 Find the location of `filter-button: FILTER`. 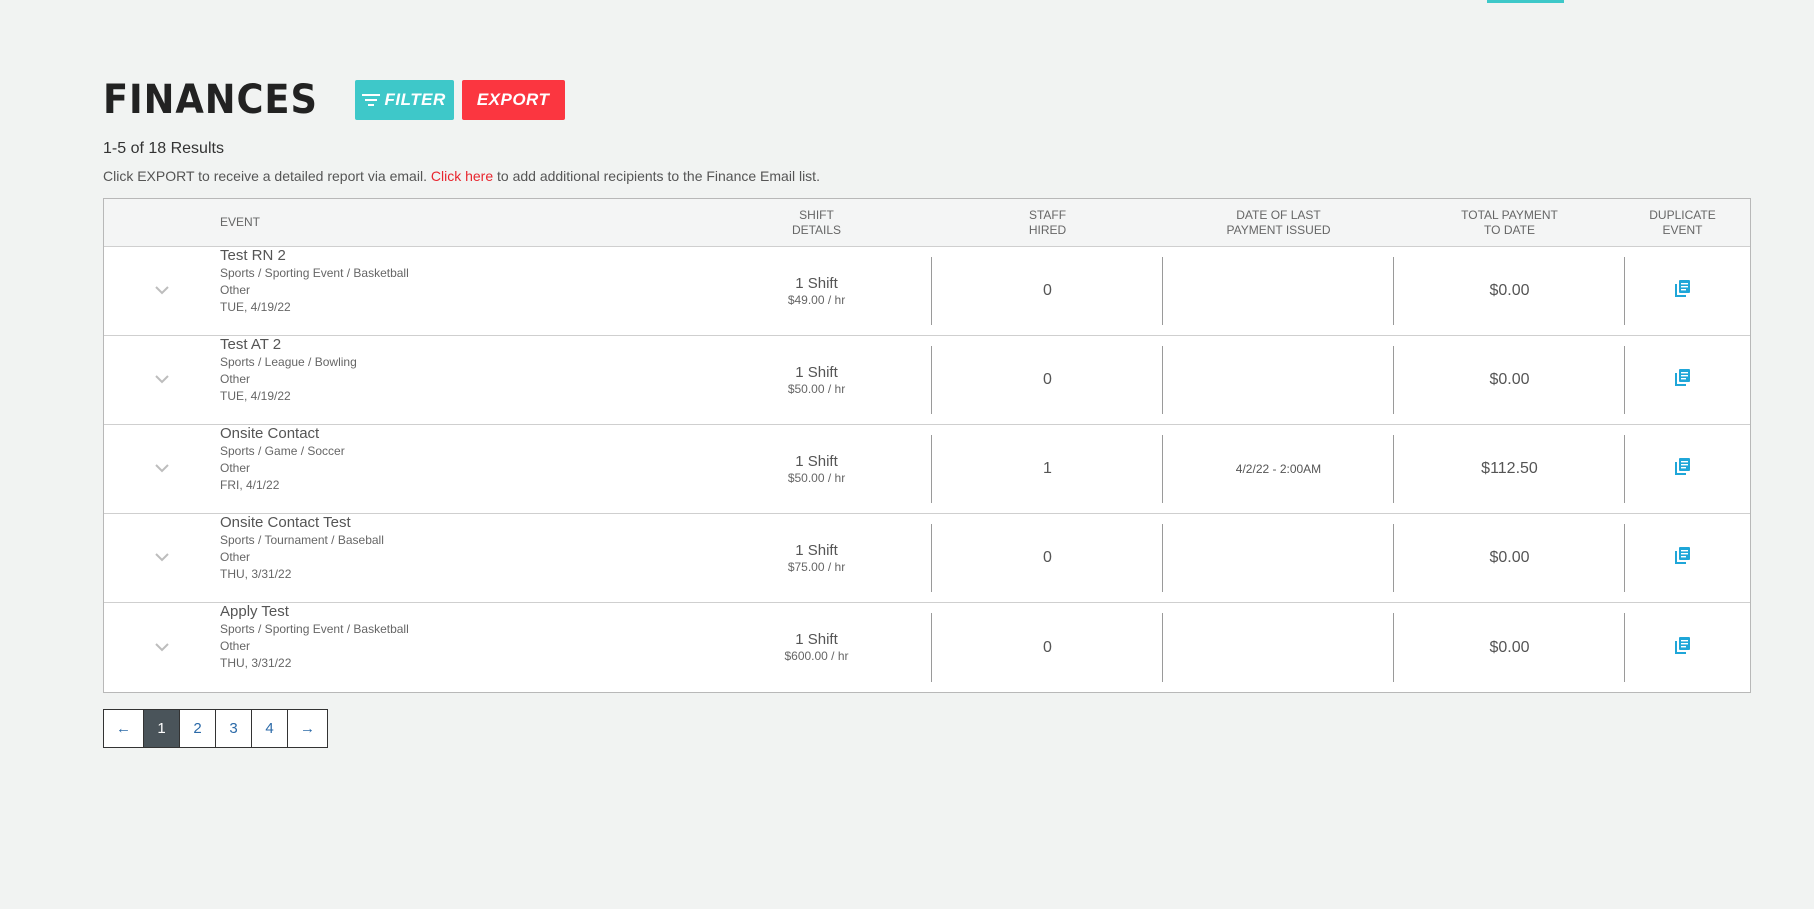

filter-button: FILTER is located at coordinates (404, 100).